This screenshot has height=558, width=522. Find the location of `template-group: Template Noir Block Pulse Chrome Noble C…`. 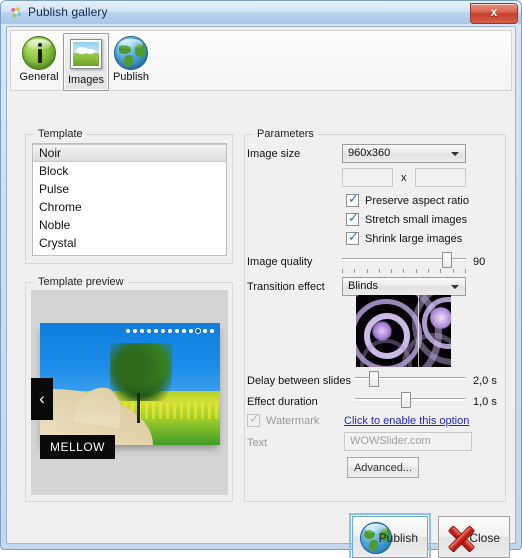

template-group: Template Noir Block Pulse Chrome Noble C… is located at coordinates (129, 196).